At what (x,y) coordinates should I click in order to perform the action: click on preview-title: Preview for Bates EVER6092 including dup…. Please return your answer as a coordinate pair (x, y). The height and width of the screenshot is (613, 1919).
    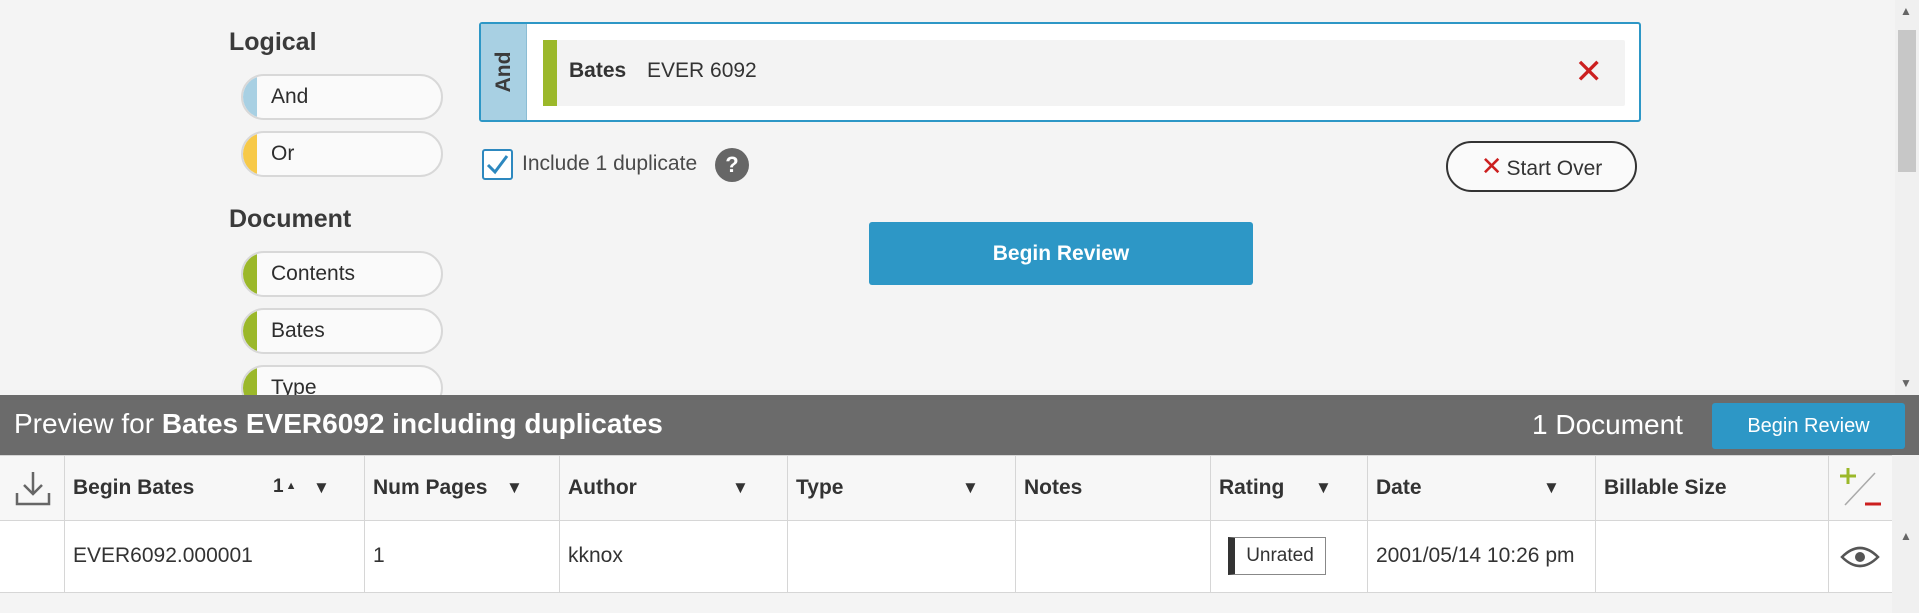
    Looking at the image, I should click on (338, 424).